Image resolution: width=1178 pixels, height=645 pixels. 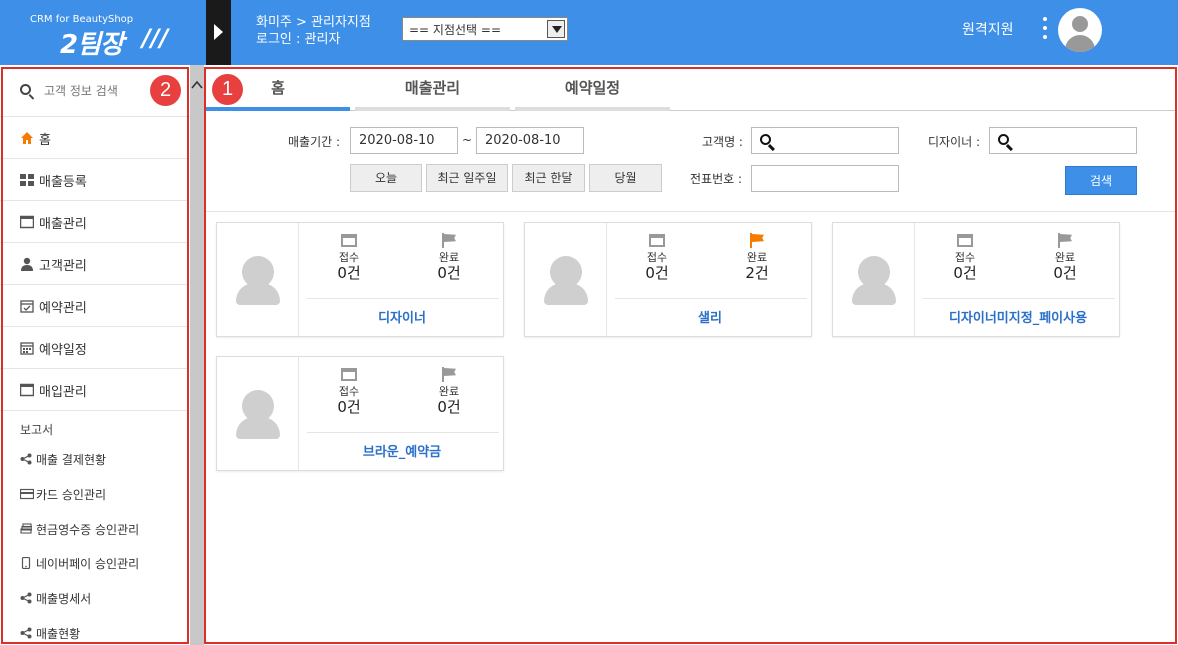 I want to click on logo-slash-mark: ///, so click(x=155, y=38).